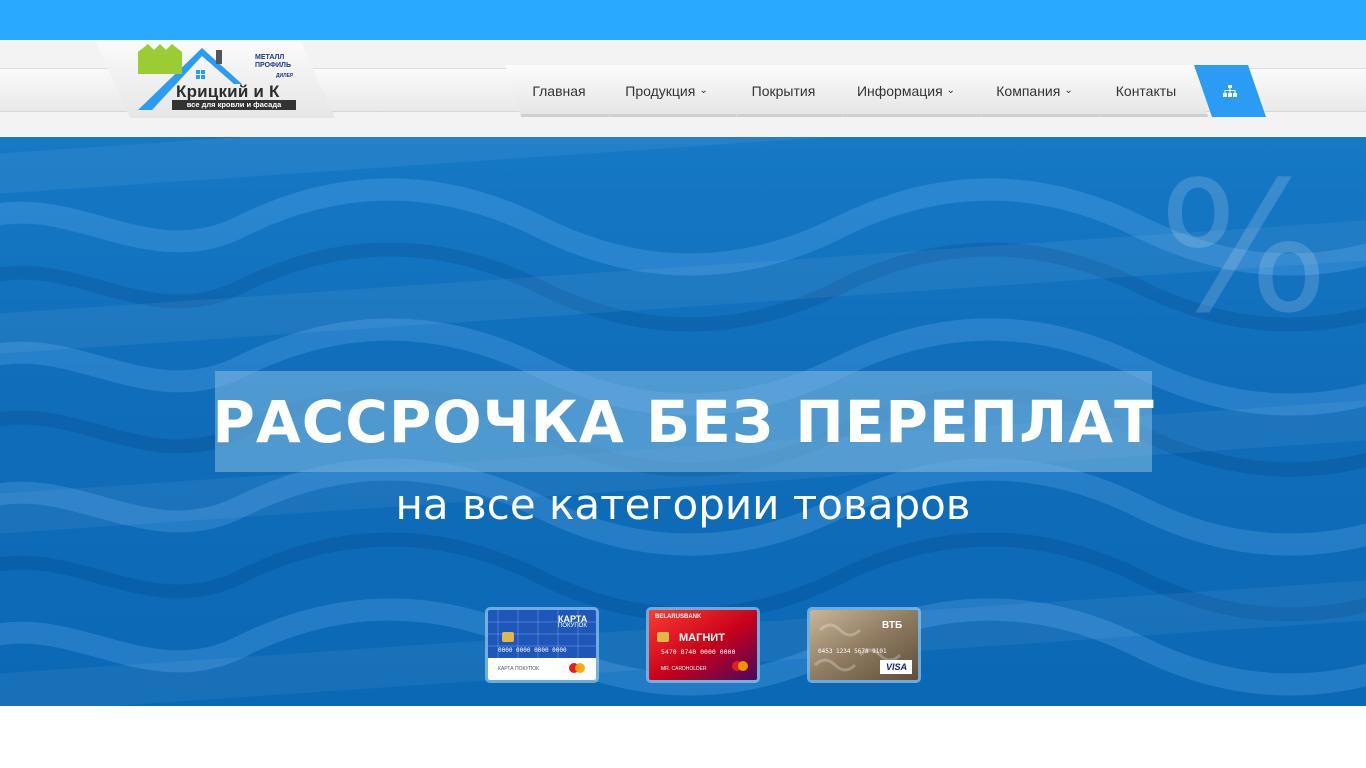  Describe the element at coordinates (559, 91) in the screenshot. I see `nav-label: Главная` at that location.